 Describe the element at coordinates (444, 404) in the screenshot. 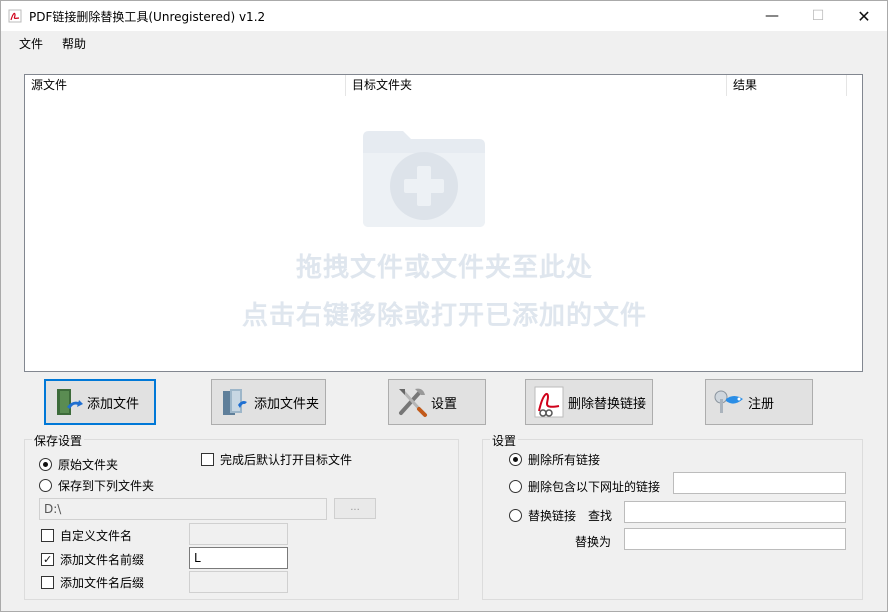

I see `settings-label: 设置` at that location.